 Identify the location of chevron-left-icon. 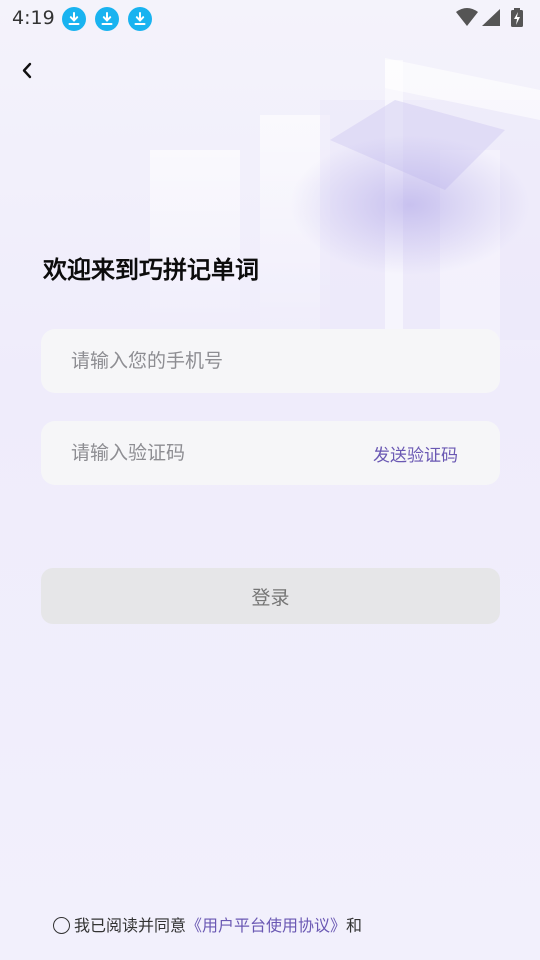
(27, 70).